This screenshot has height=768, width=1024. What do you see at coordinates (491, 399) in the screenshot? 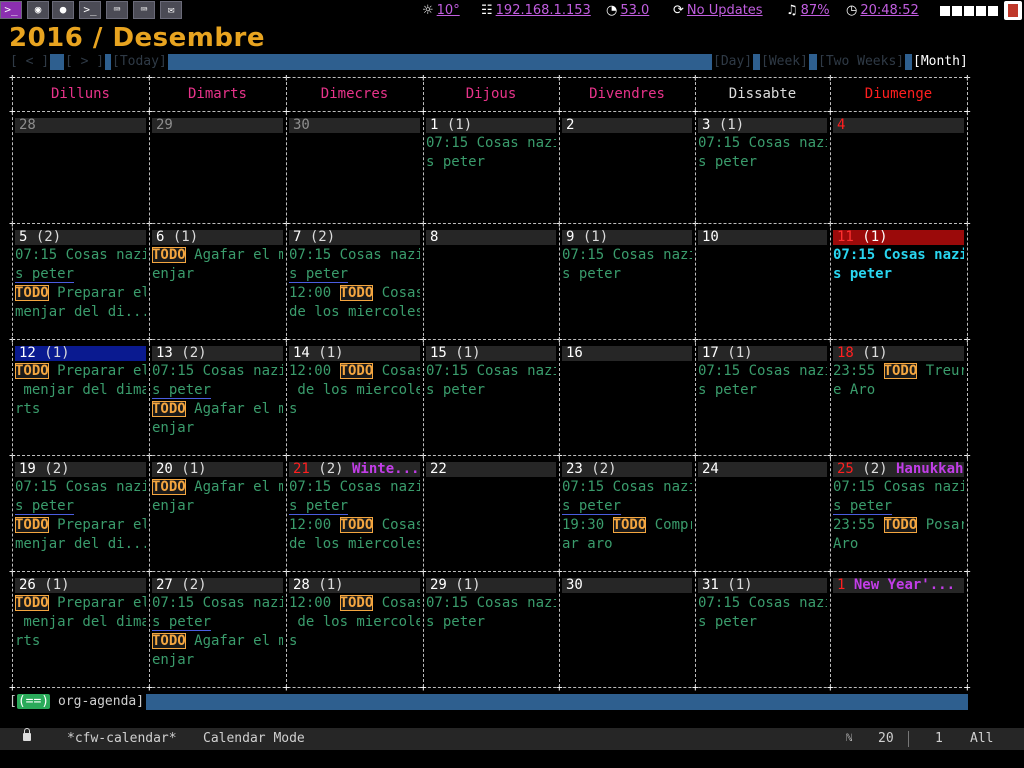
I see `day-cell: 15 (1) 07:15 Cosas nazi s peter` at bounding box center [491, 399].